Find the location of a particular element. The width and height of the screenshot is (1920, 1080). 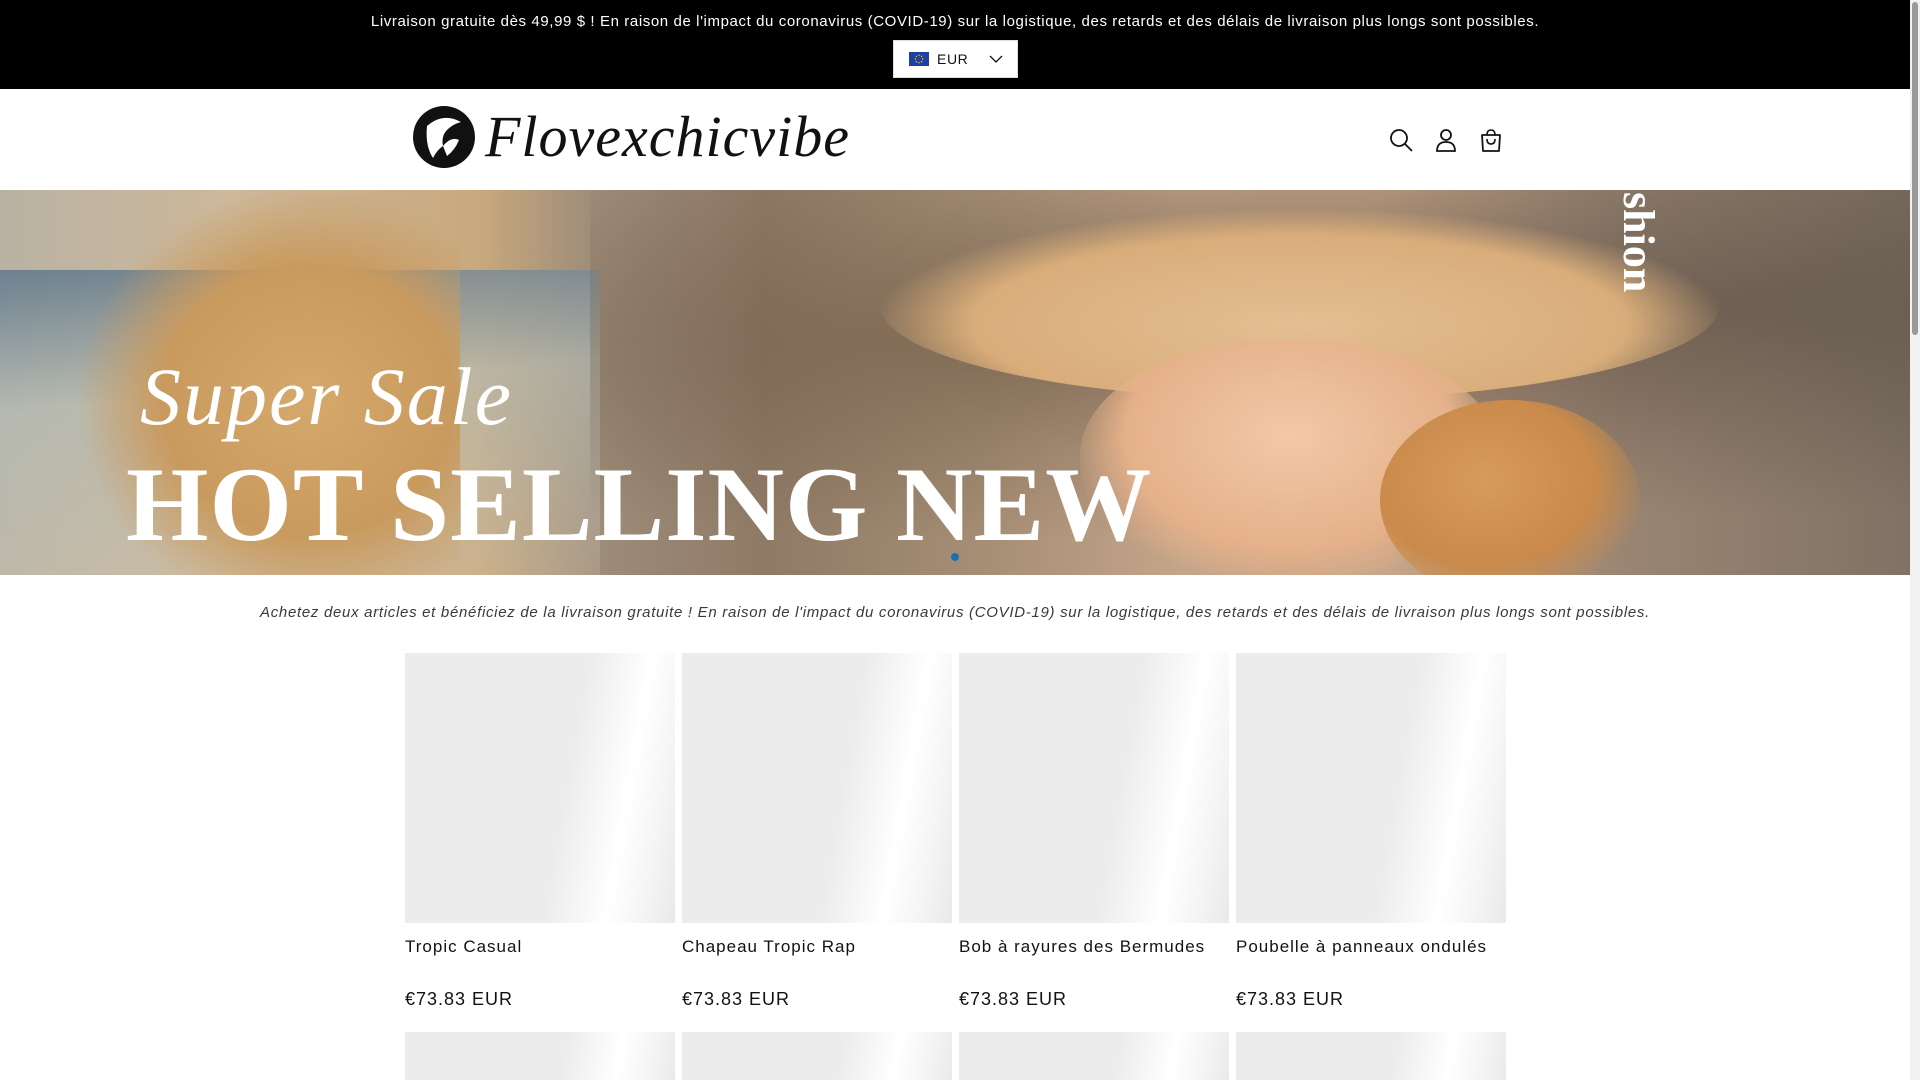

eu-flag-icon is located at coordinates (919, 59).